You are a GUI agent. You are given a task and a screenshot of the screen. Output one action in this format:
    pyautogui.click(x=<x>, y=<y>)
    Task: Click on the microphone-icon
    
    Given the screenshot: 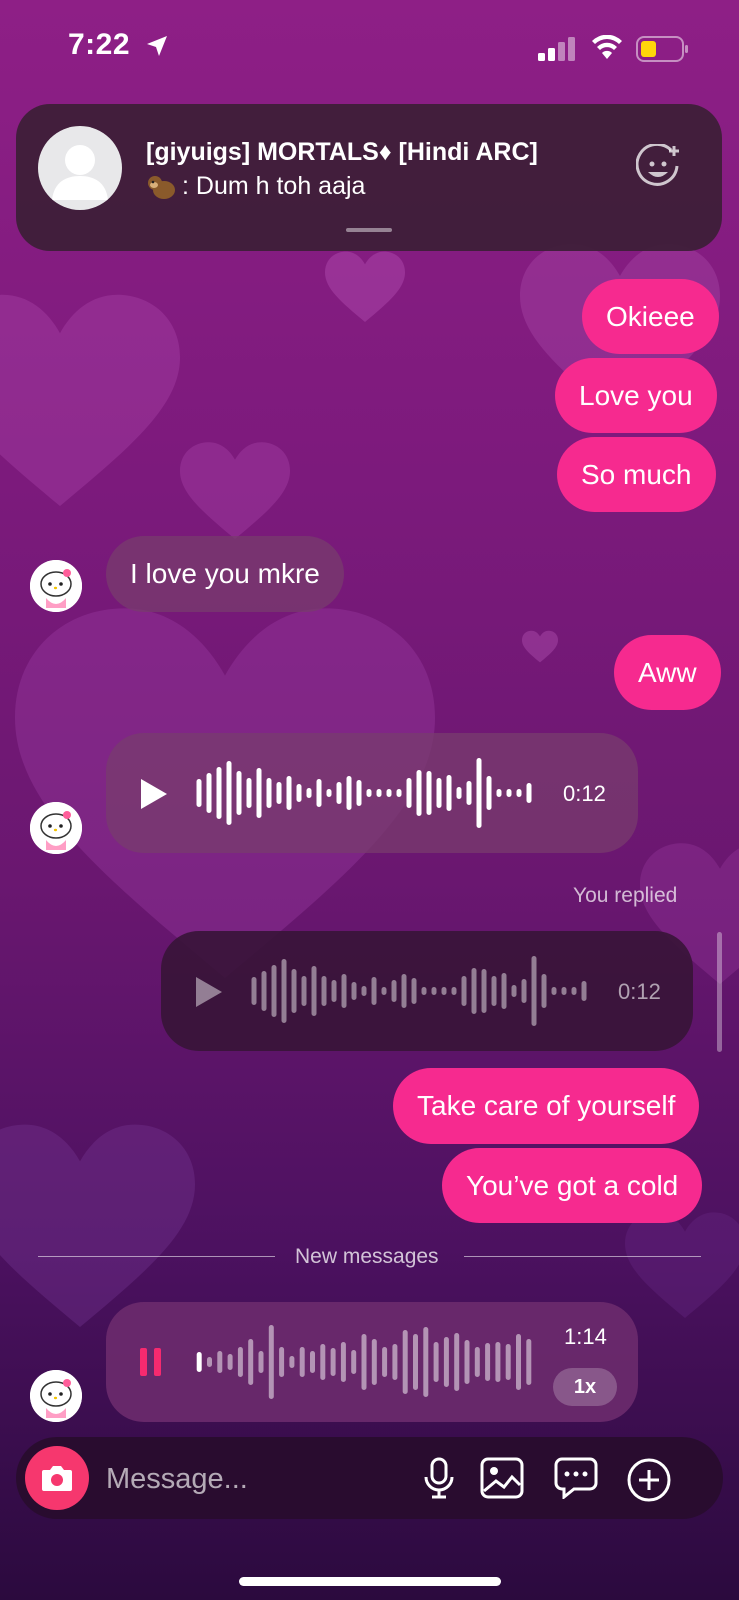 What is the action you would take?
    pyautogui.click(x=439, y=1478)
    